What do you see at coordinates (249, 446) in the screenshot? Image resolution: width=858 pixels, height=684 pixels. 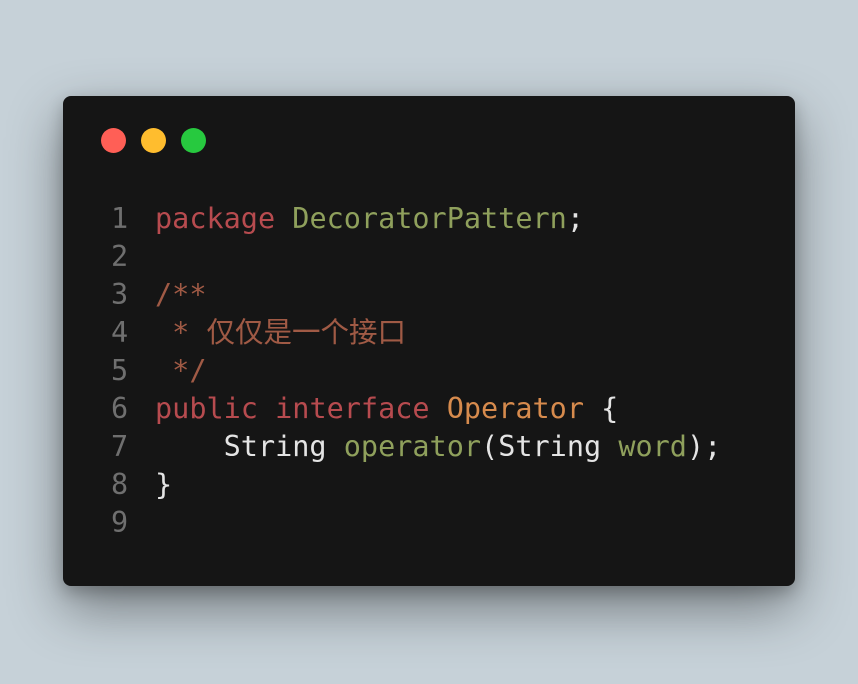 I see `code-token: String` at bounding box center [249, 446].